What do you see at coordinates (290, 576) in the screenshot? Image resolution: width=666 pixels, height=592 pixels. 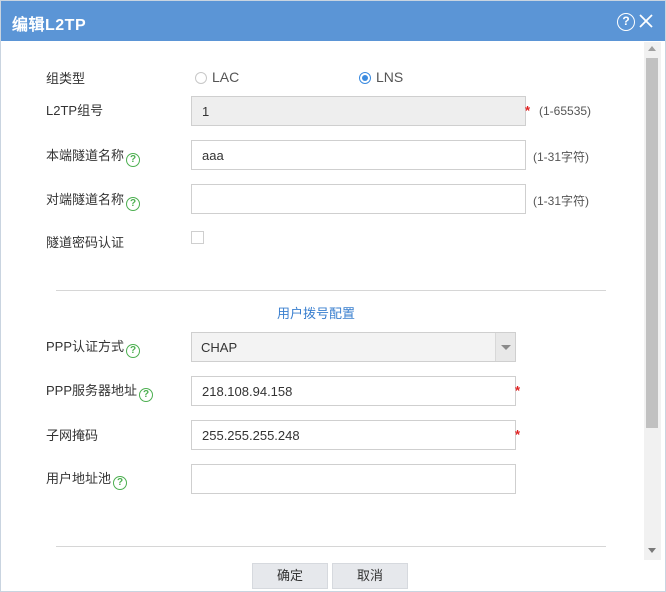 I see `ok-button: 确定` at bounding box center [290, 576].